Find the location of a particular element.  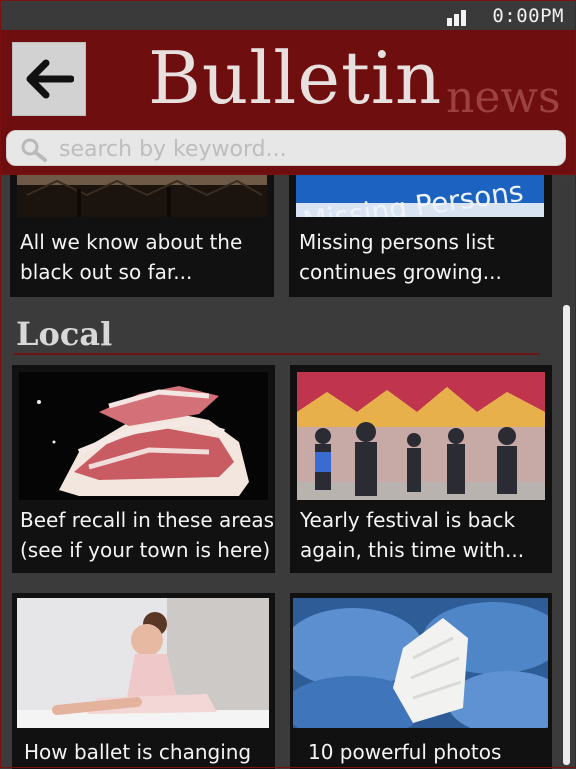

article-card-ballet: How ballet is changing is located at coordinates (143, 681).